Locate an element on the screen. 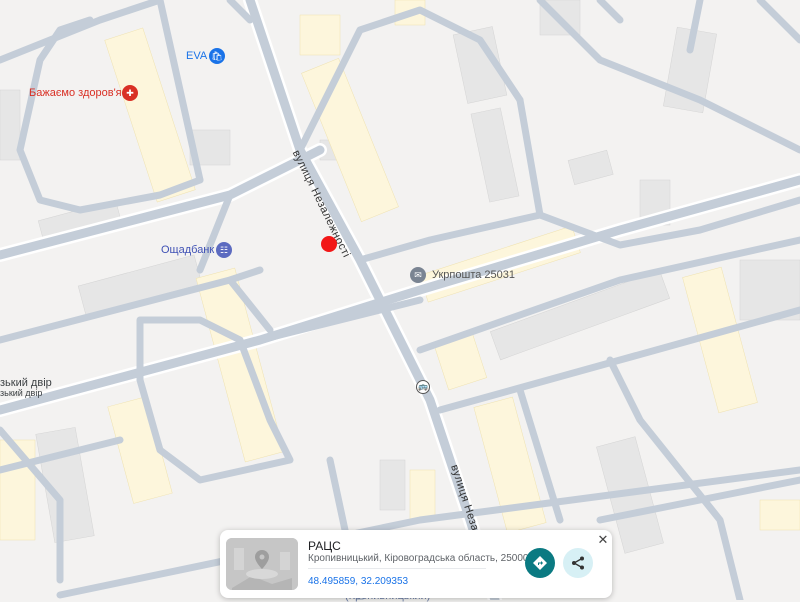 The height and width of the screenshot is (602, 800). poi-label-pharmacy: Бажаємо здоров'я is located at coordinates (75, 93).